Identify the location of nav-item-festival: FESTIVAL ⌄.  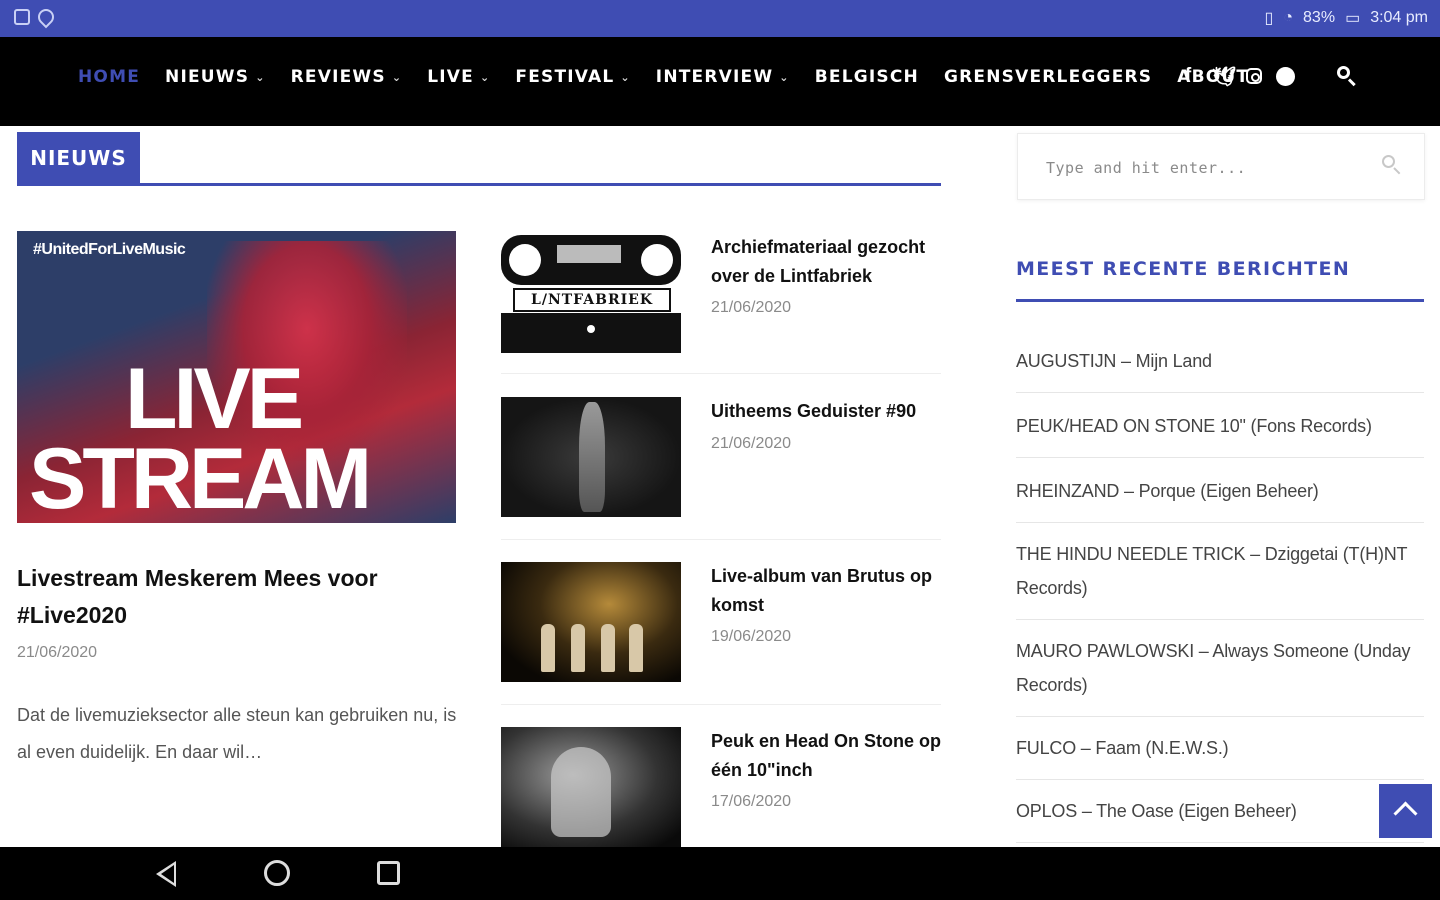
(572, 77).